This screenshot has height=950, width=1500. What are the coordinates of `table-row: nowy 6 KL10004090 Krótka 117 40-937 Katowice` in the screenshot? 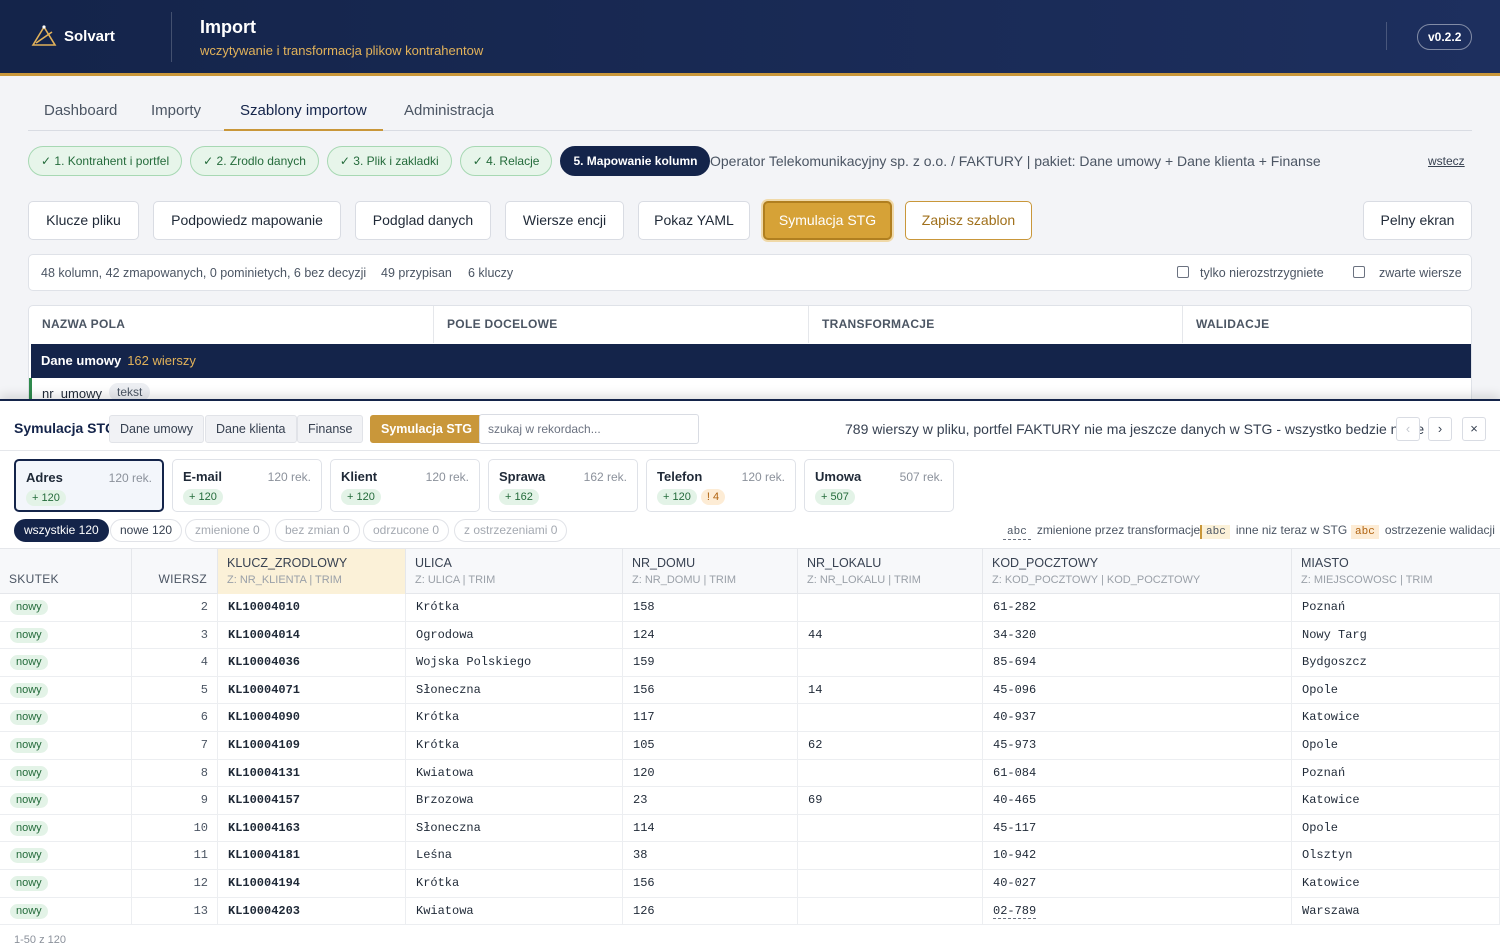 It's located at (750, 718).